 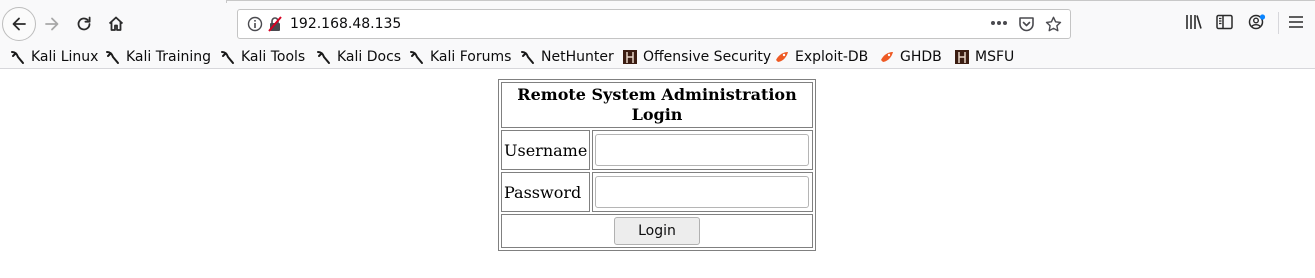 I want to click on account-icon, so click(x=1257, y=22).